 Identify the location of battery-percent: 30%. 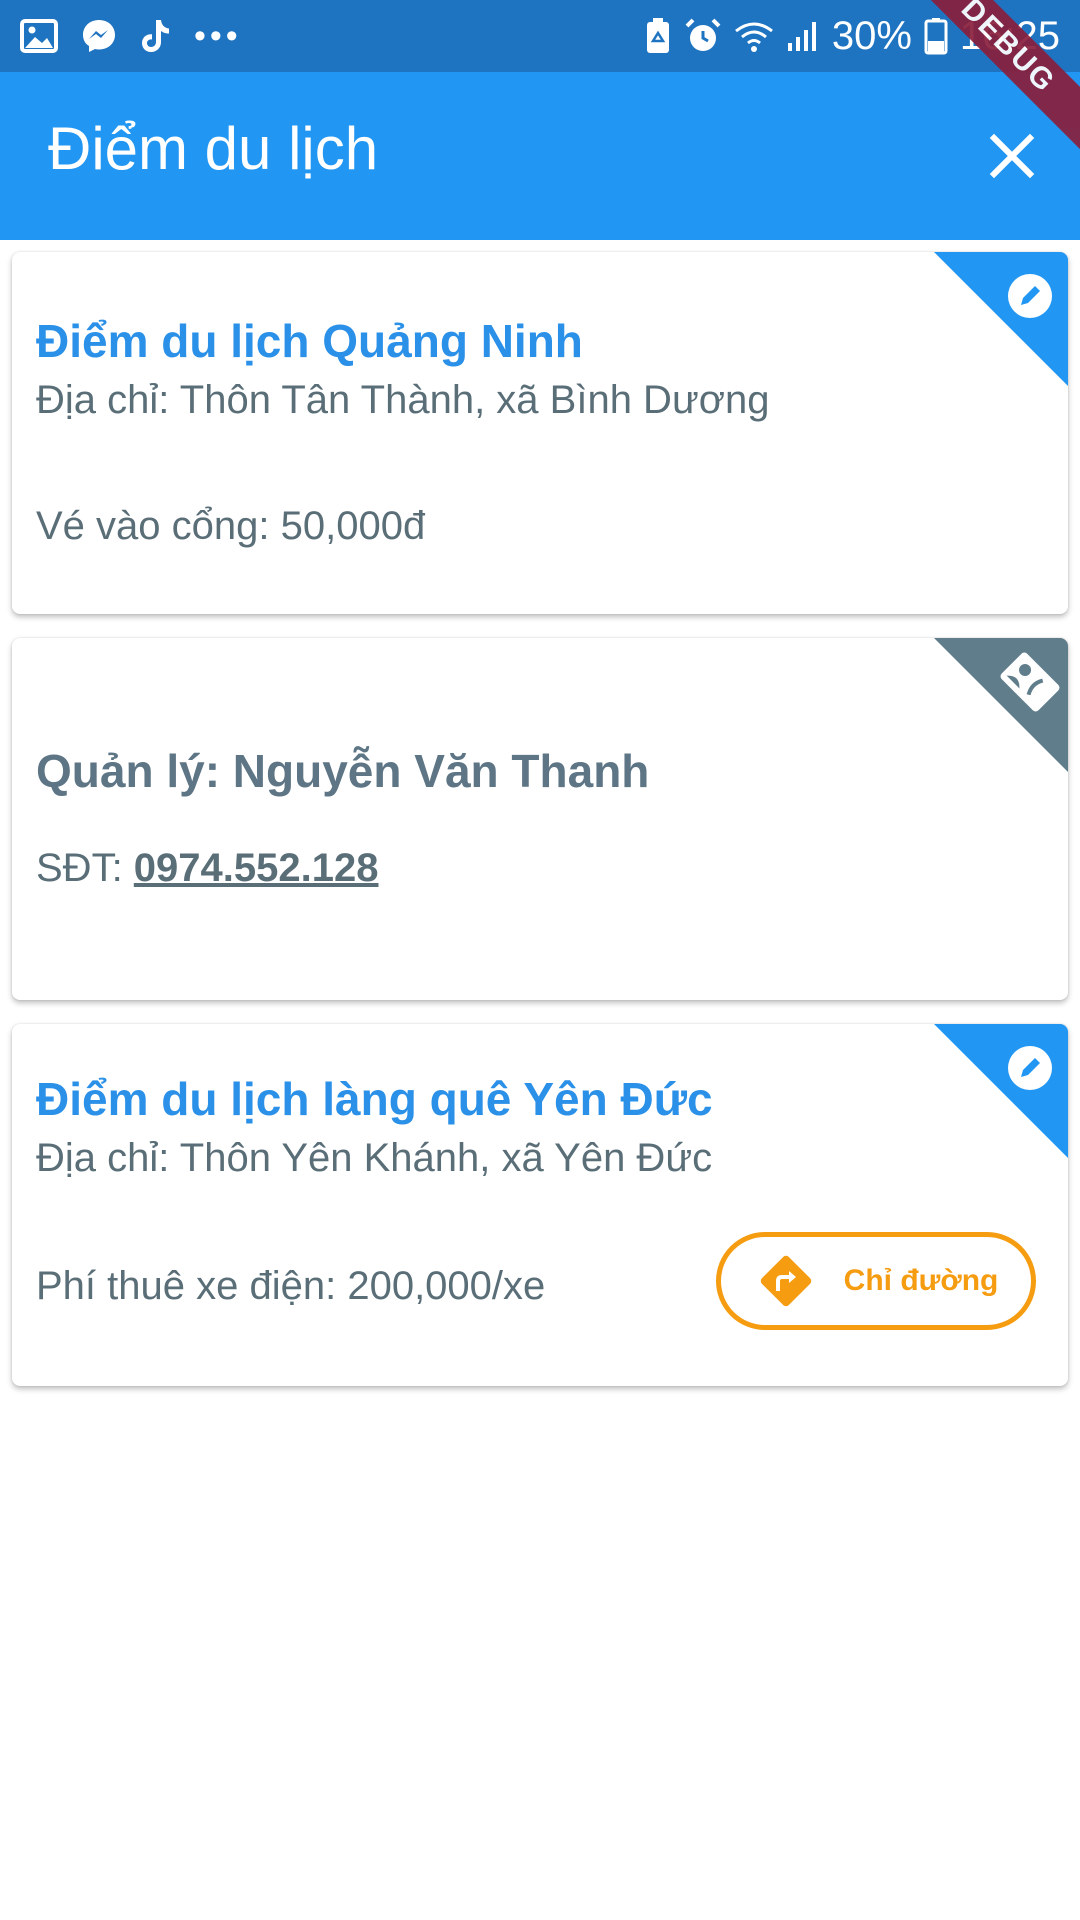
(871, 35).